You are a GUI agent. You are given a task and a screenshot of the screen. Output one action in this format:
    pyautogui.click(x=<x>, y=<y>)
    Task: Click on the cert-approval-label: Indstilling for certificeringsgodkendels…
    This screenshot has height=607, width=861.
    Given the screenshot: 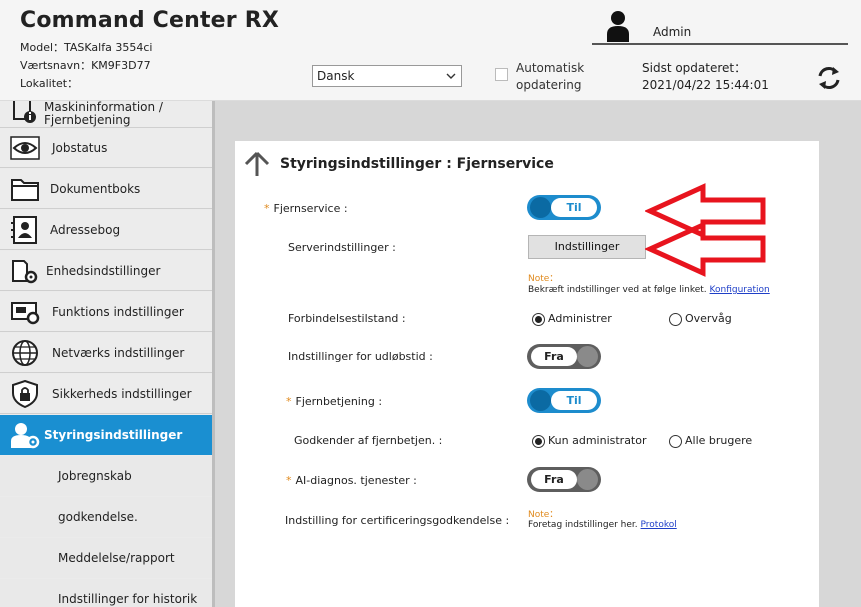 What is the action you would take?
    pyautogui.click(x=397, y=520)
    